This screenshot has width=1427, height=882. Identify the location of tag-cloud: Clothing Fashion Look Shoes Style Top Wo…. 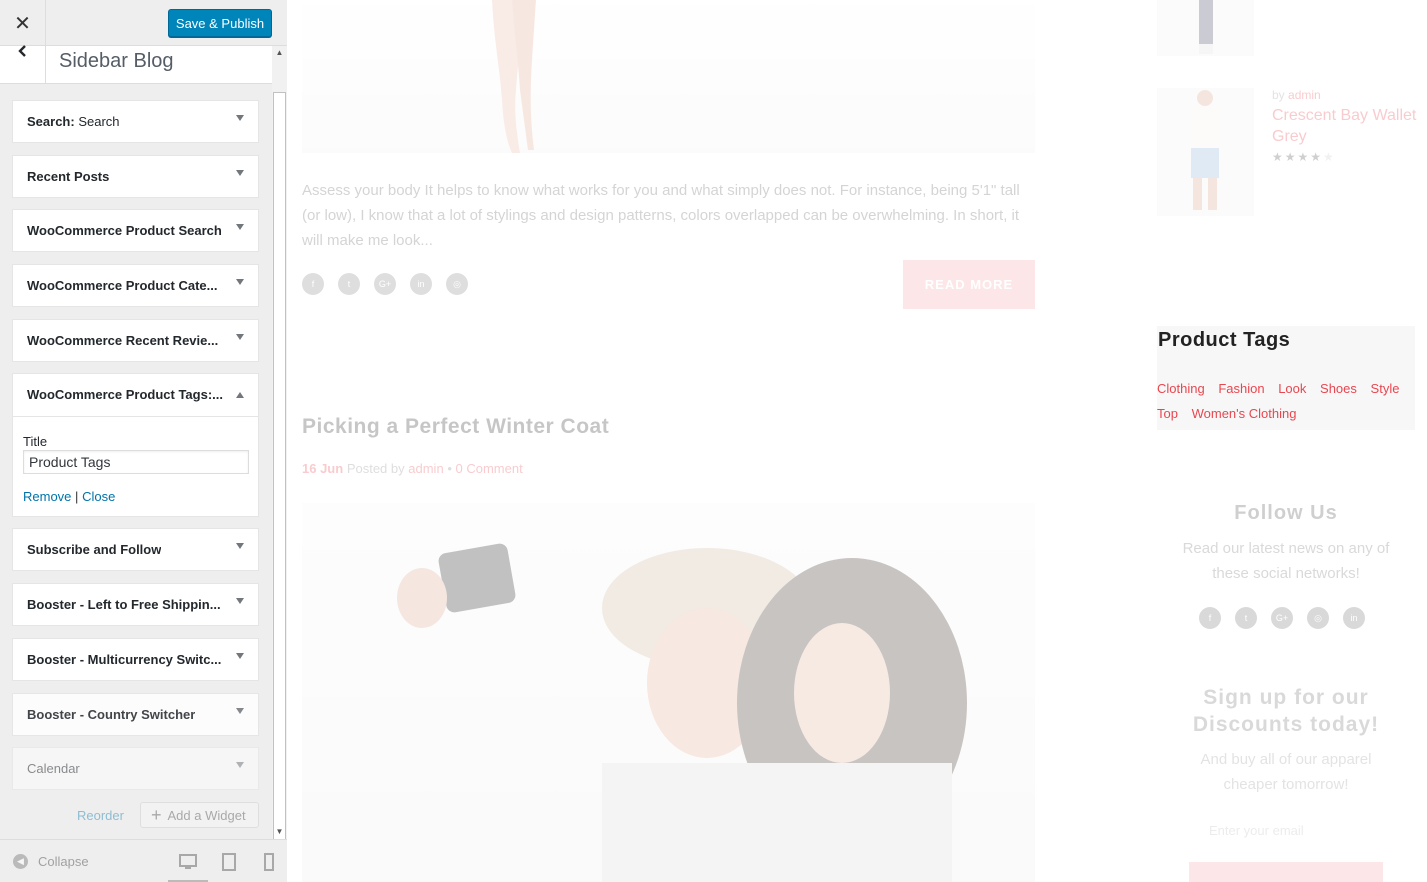
(1284, 401).